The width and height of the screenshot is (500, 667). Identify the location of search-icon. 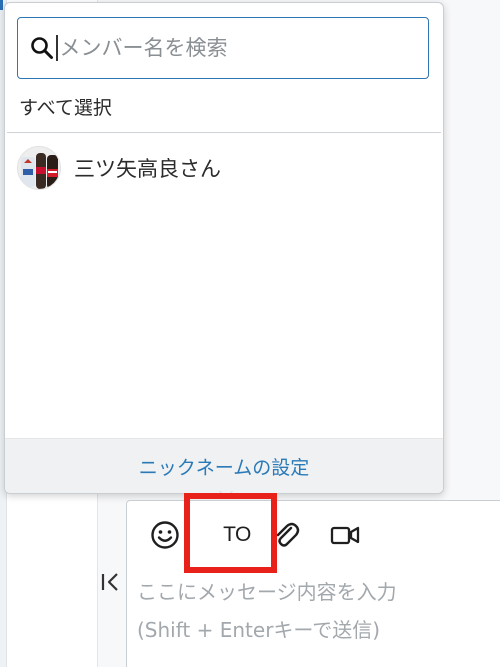
(42, 48).